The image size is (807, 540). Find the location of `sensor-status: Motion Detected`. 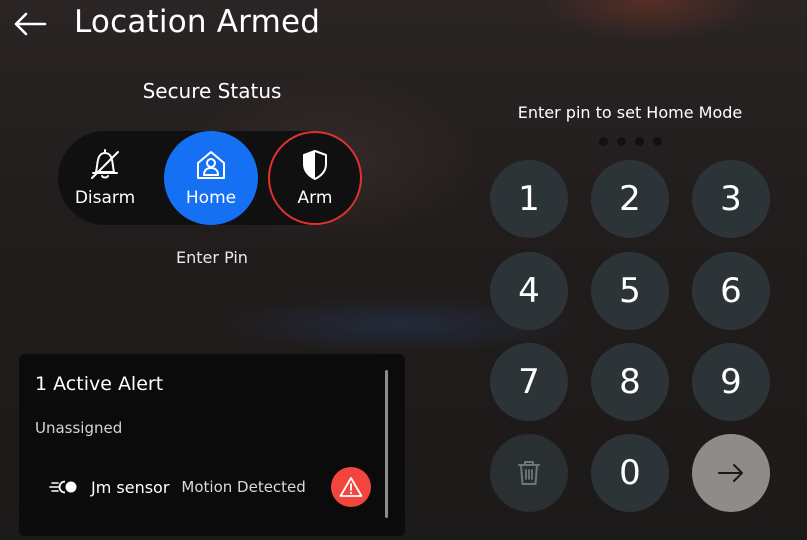

sensor-status: Motion Detected is located at coordinates (243, 487).